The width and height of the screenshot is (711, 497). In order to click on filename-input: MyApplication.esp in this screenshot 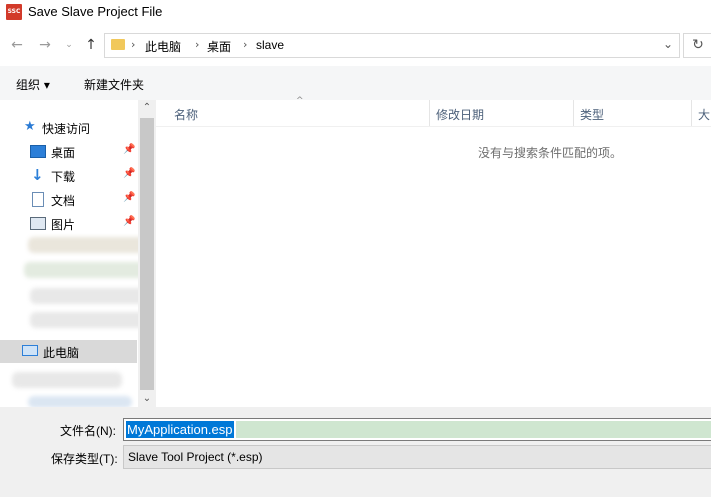, I will do `click(417, 429)`.